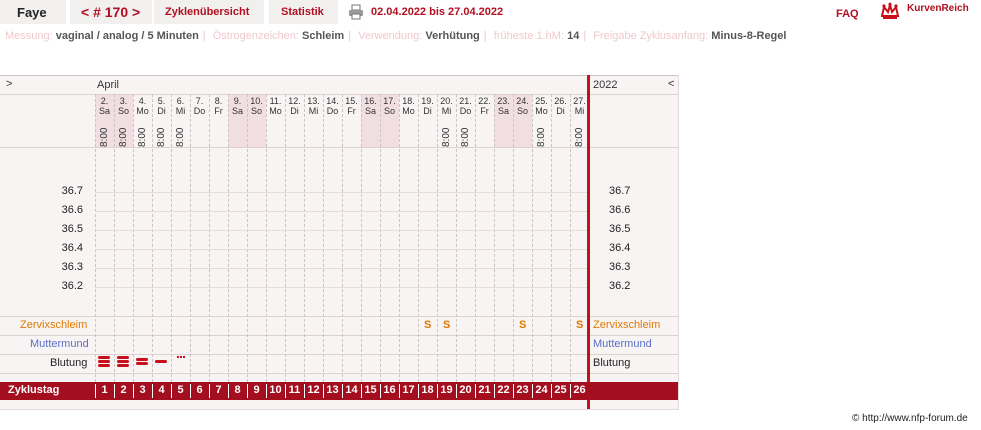  What do you see at coordinates (142, 106) in the screenshot?
I see `date-label: 4. Mo` at bounding box center [142, 106].